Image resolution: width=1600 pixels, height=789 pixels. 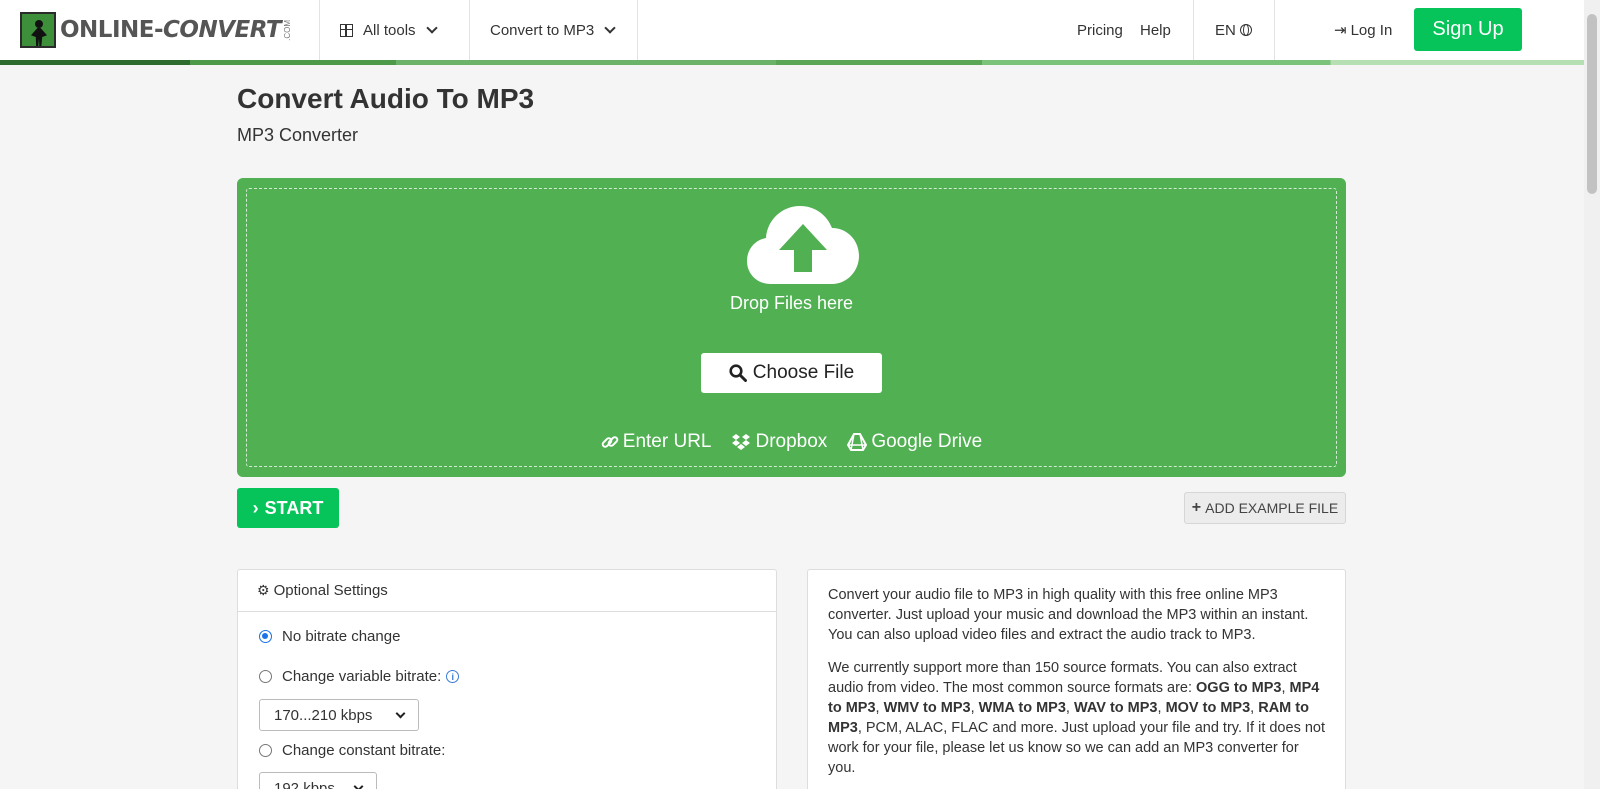 I want to click on constant-bitrate-select: 192 kbps, so click(x=318, y=780).